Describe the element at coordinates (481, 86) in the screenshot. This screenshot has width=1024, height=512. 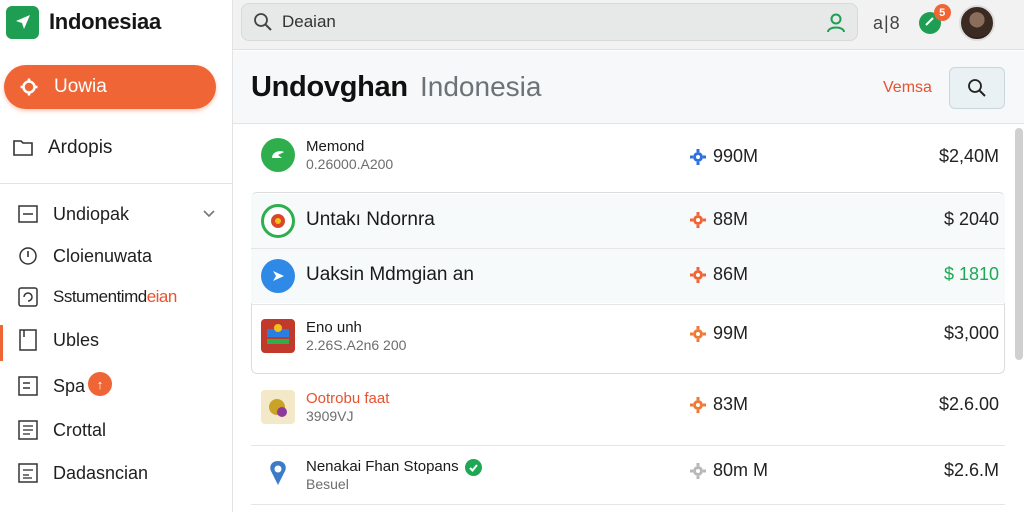
I see `page-subtitle: Indonesia` at that location.